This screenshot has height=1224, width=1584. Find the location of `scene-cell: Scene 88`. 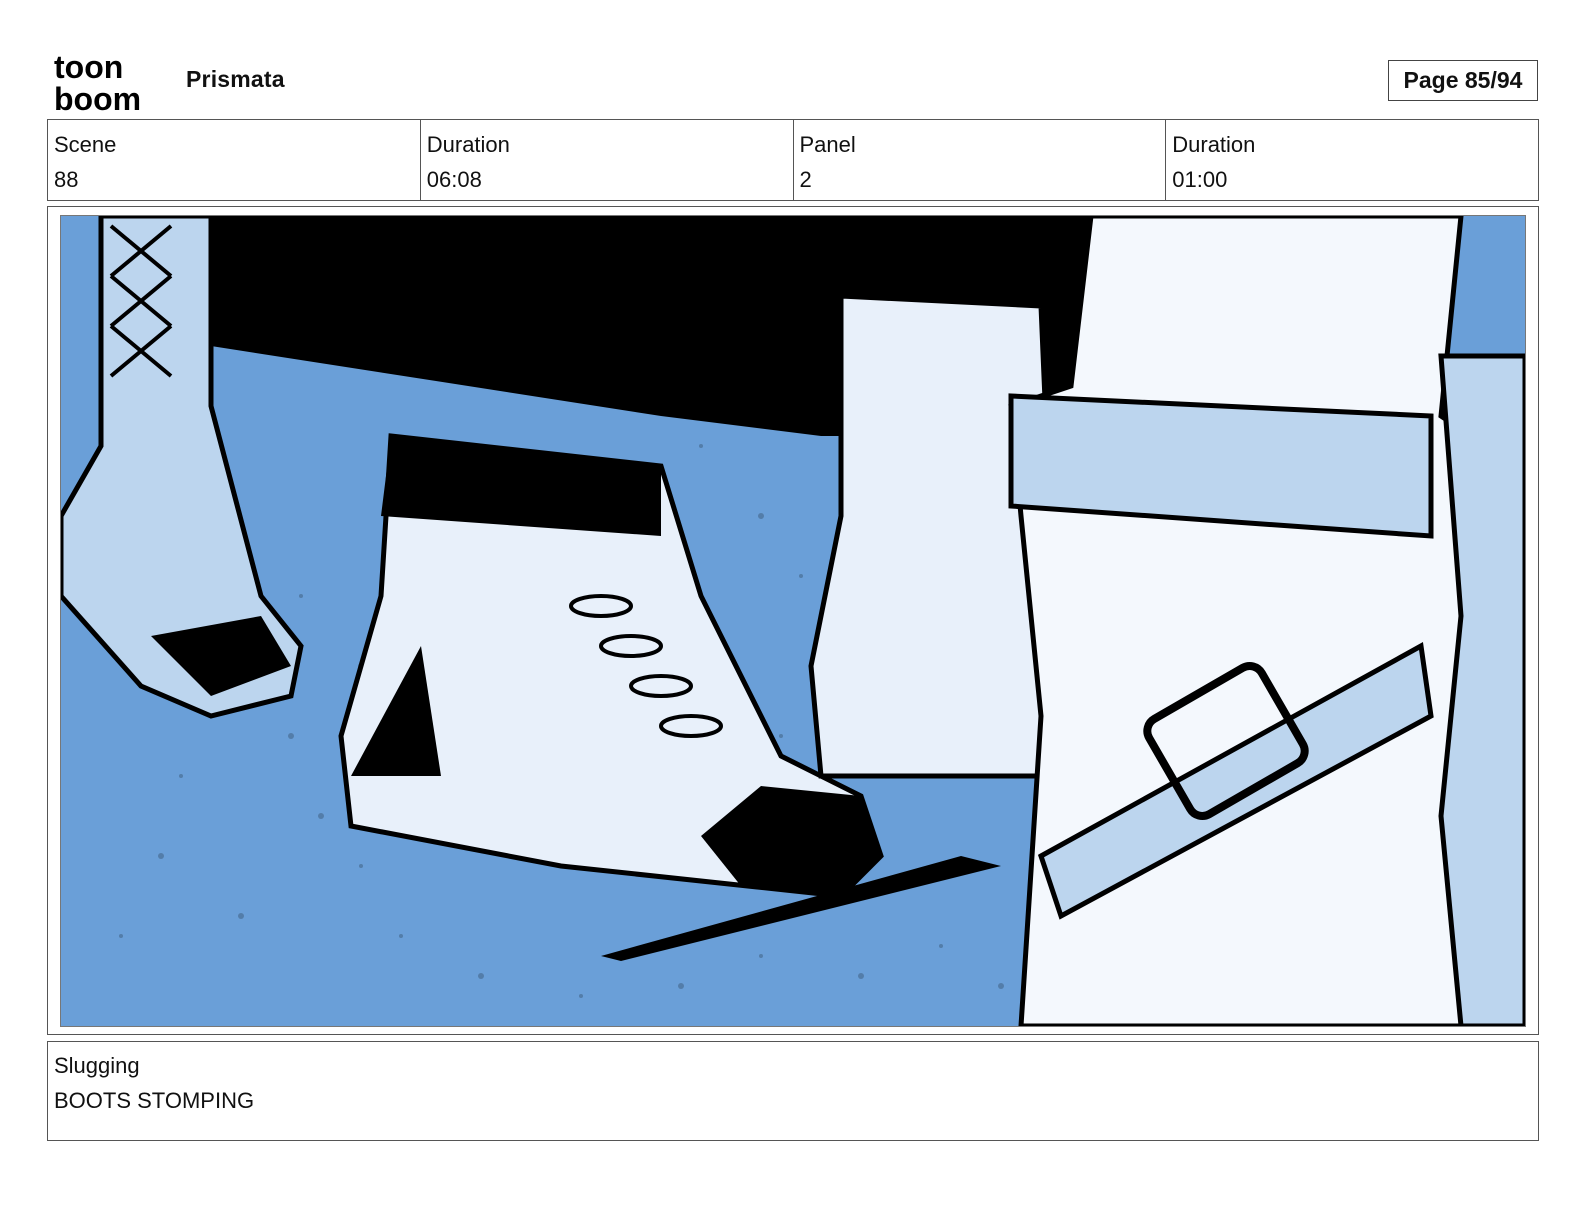

scene-cell: Scene 88 is located at coordinates (234, 160).